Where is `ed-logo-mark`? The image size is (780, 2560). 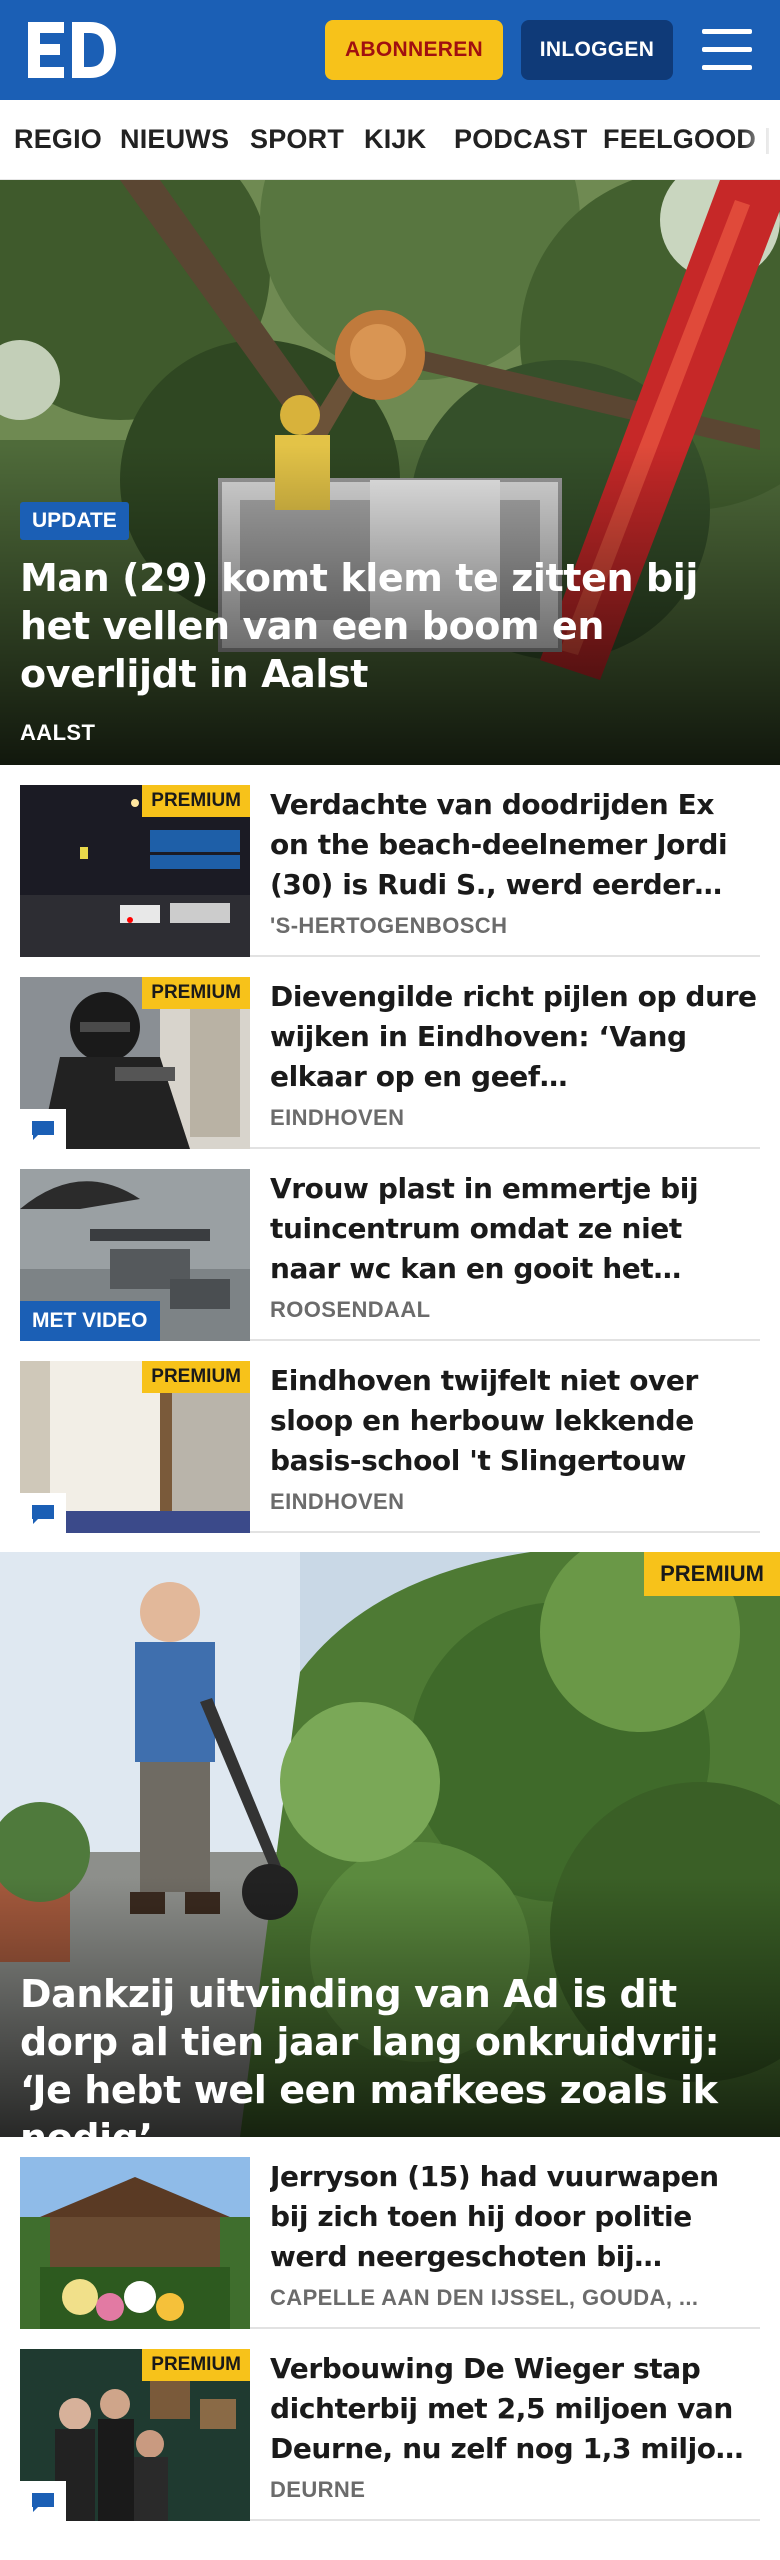
ed-logo-mark is located at coordinates (72, 50).